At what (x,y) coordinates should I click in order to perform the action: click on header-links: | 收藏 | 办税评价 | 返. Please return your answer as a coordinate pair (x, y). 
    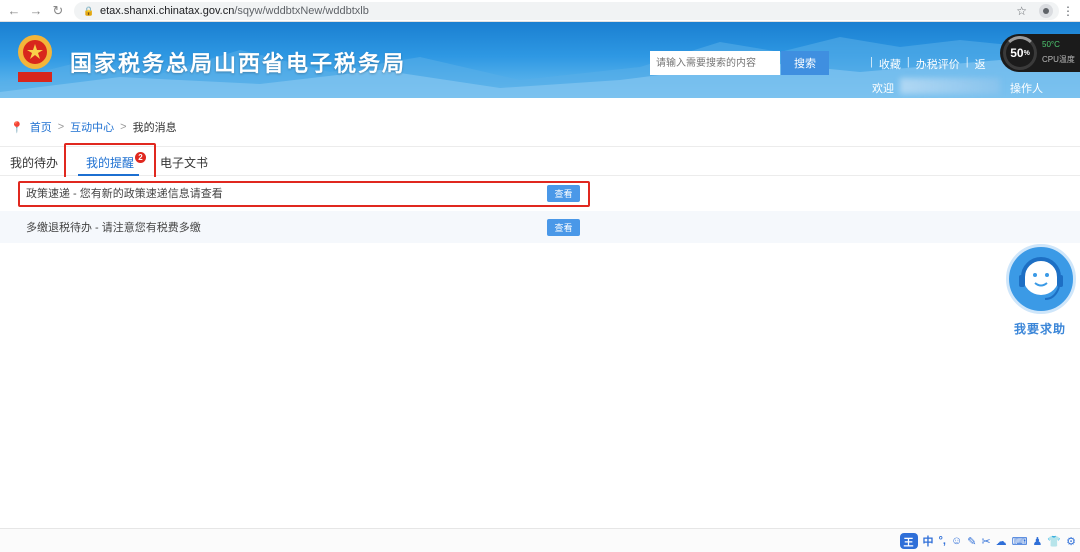
    Looking at the image, I should click on (928, 64).